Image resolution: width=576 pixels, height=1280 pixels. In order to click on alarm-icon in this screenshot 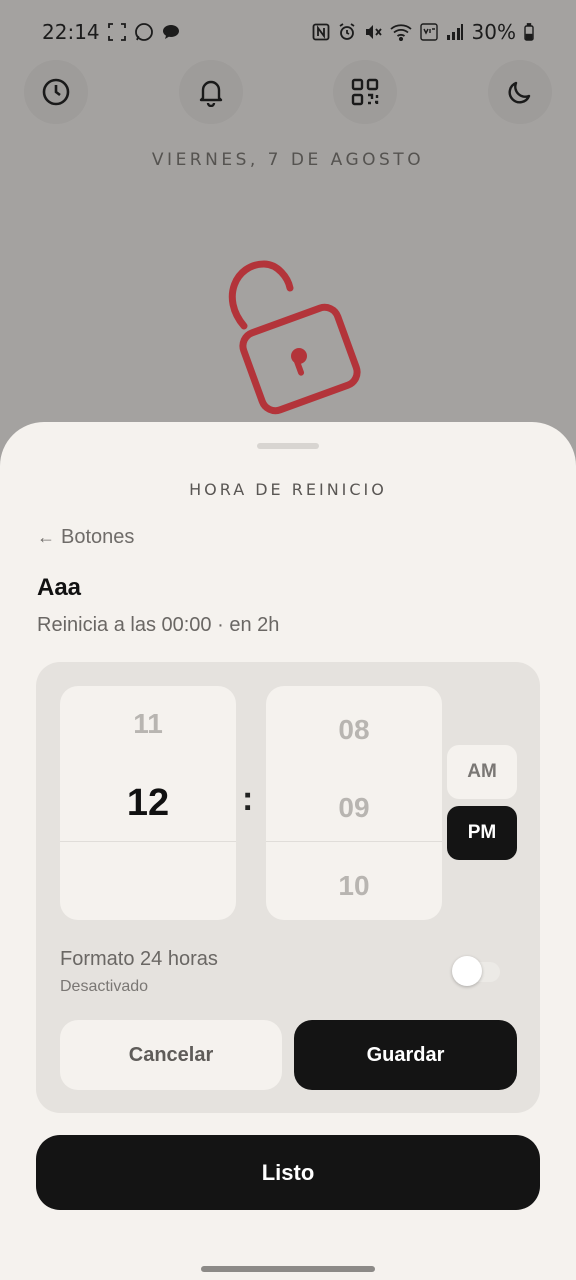, I will do `click(347, 32)`.